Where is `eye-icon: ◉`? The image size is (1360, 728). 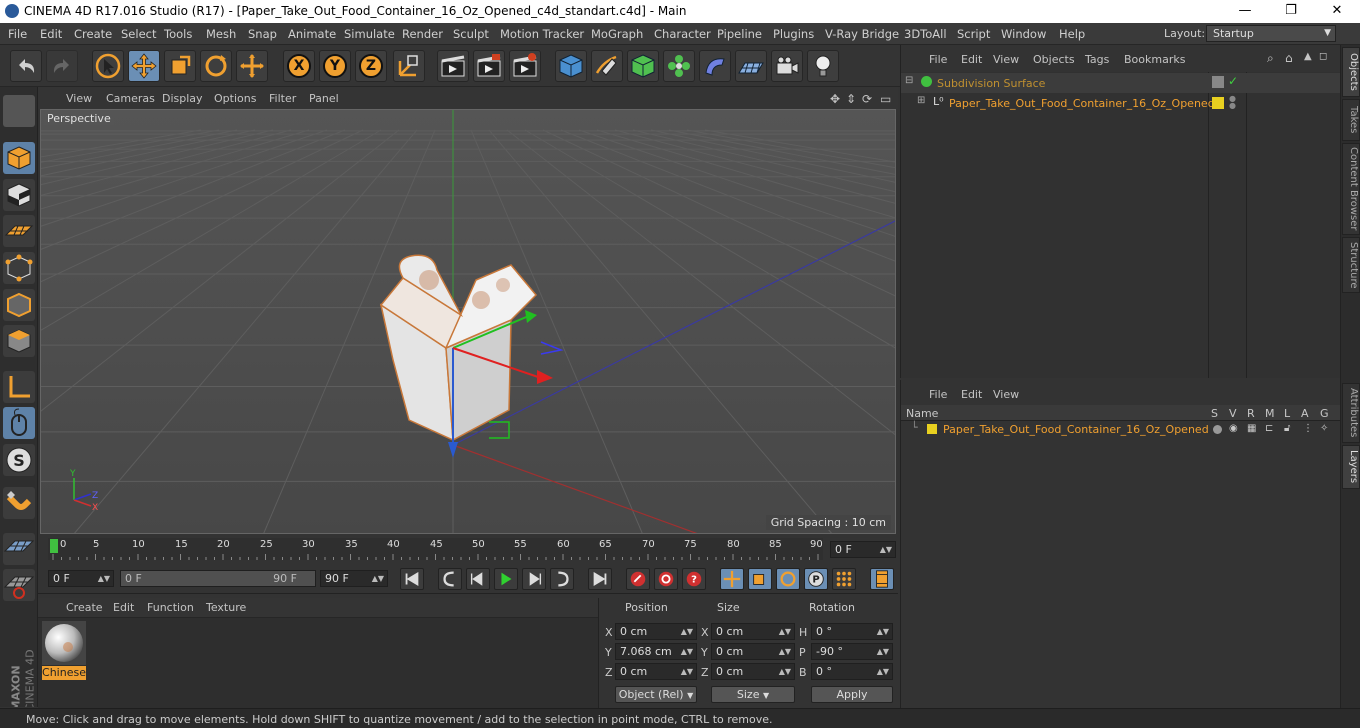 eye-icon: ◉ is located at coordinates (1233, 428).